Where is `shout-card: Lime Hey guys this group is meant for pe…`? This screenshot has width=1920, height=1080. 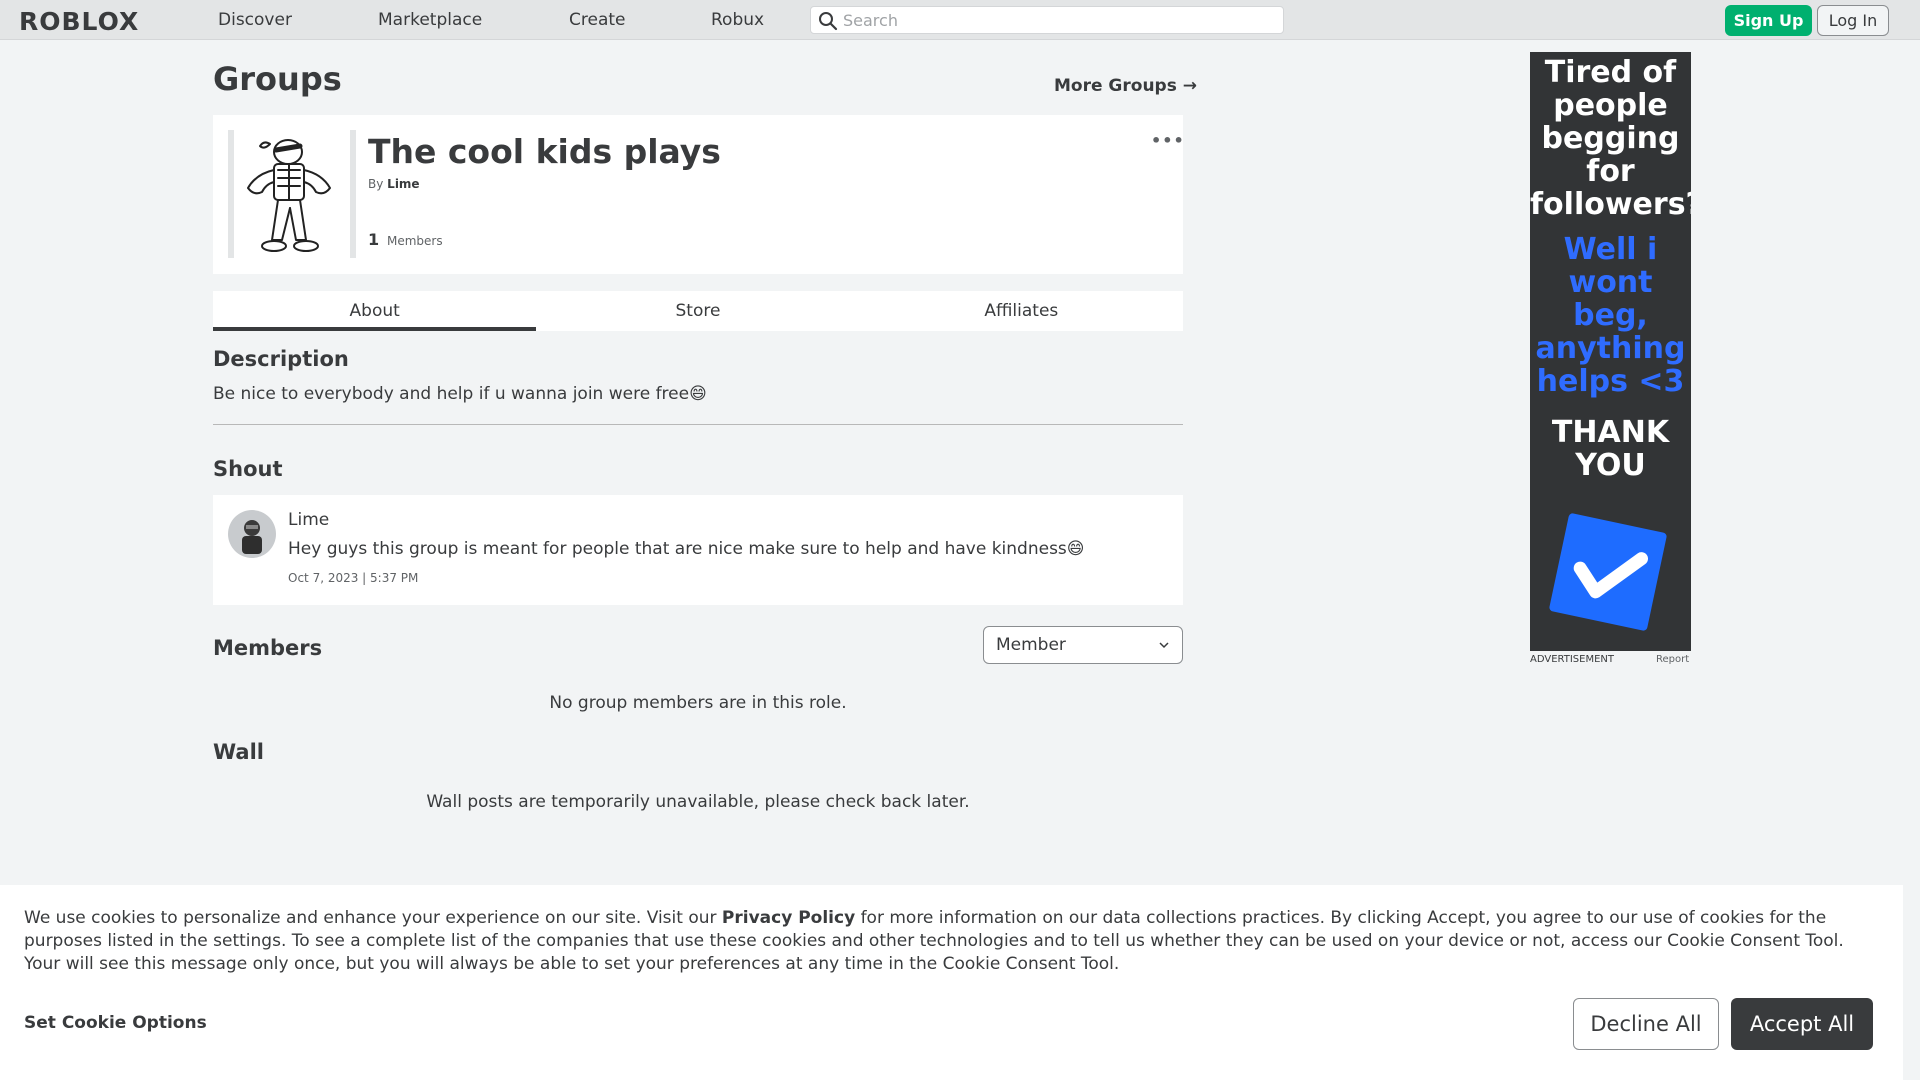
shout-card: Lime Hey guys this group is meant for pe… is located at coordinates (698, 550).